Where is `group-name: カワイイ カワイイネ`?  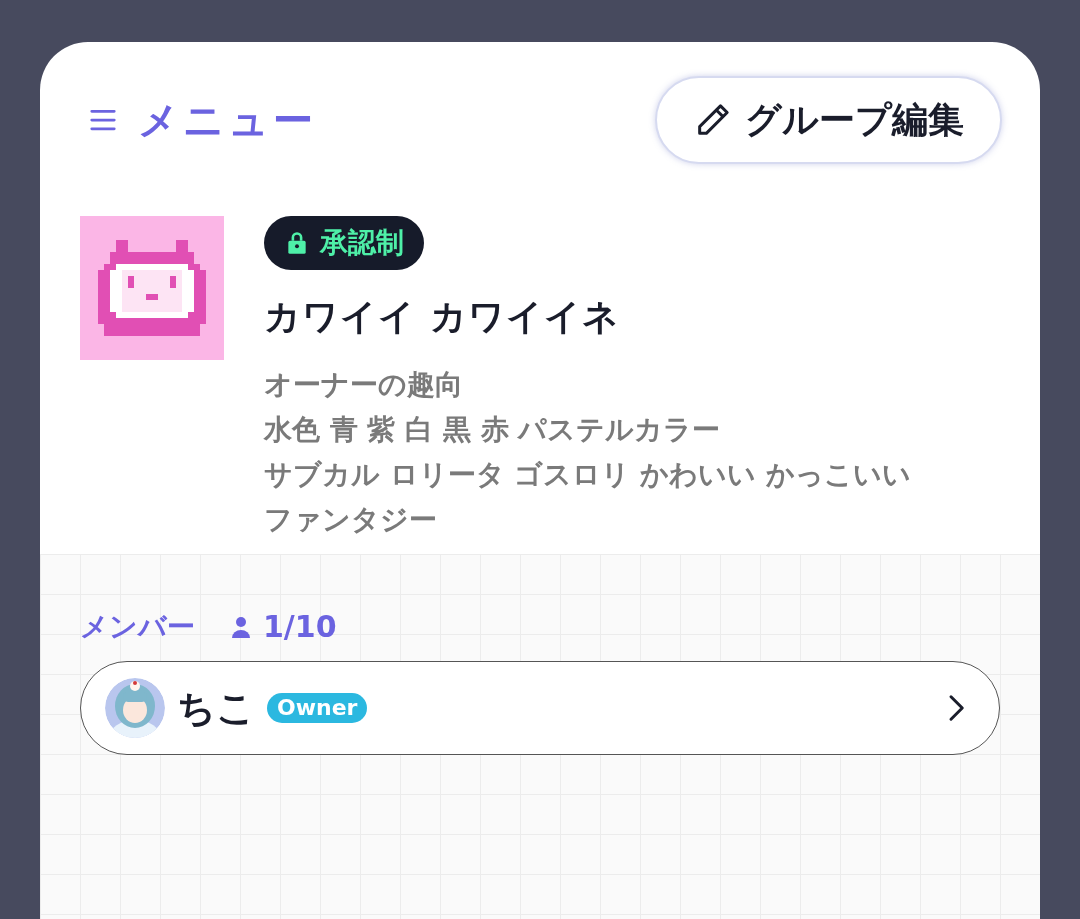 group-name: カワイイ カワイイネ is located at coordinates (442, 317).